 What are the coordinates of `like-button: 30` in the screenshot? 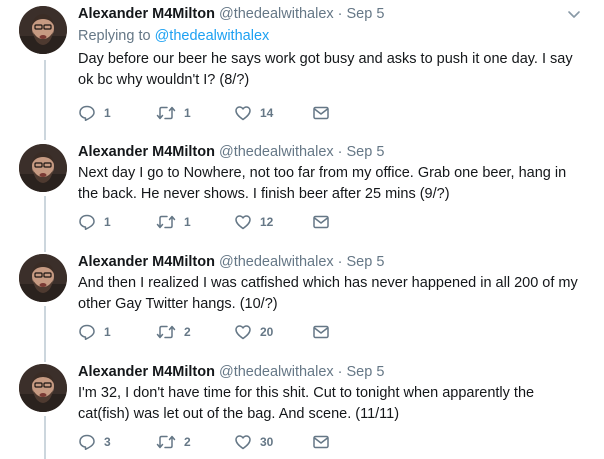 It's located at (273, 442).